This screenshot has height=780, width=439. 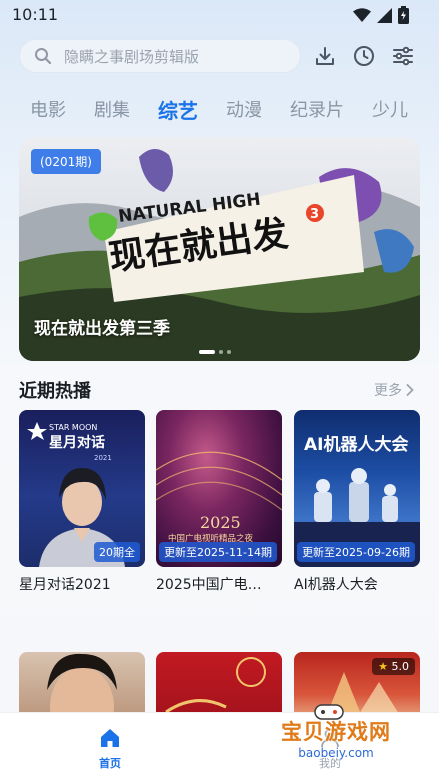 I want to click on tab-anime: 动漫, so click(x=244, y=110).